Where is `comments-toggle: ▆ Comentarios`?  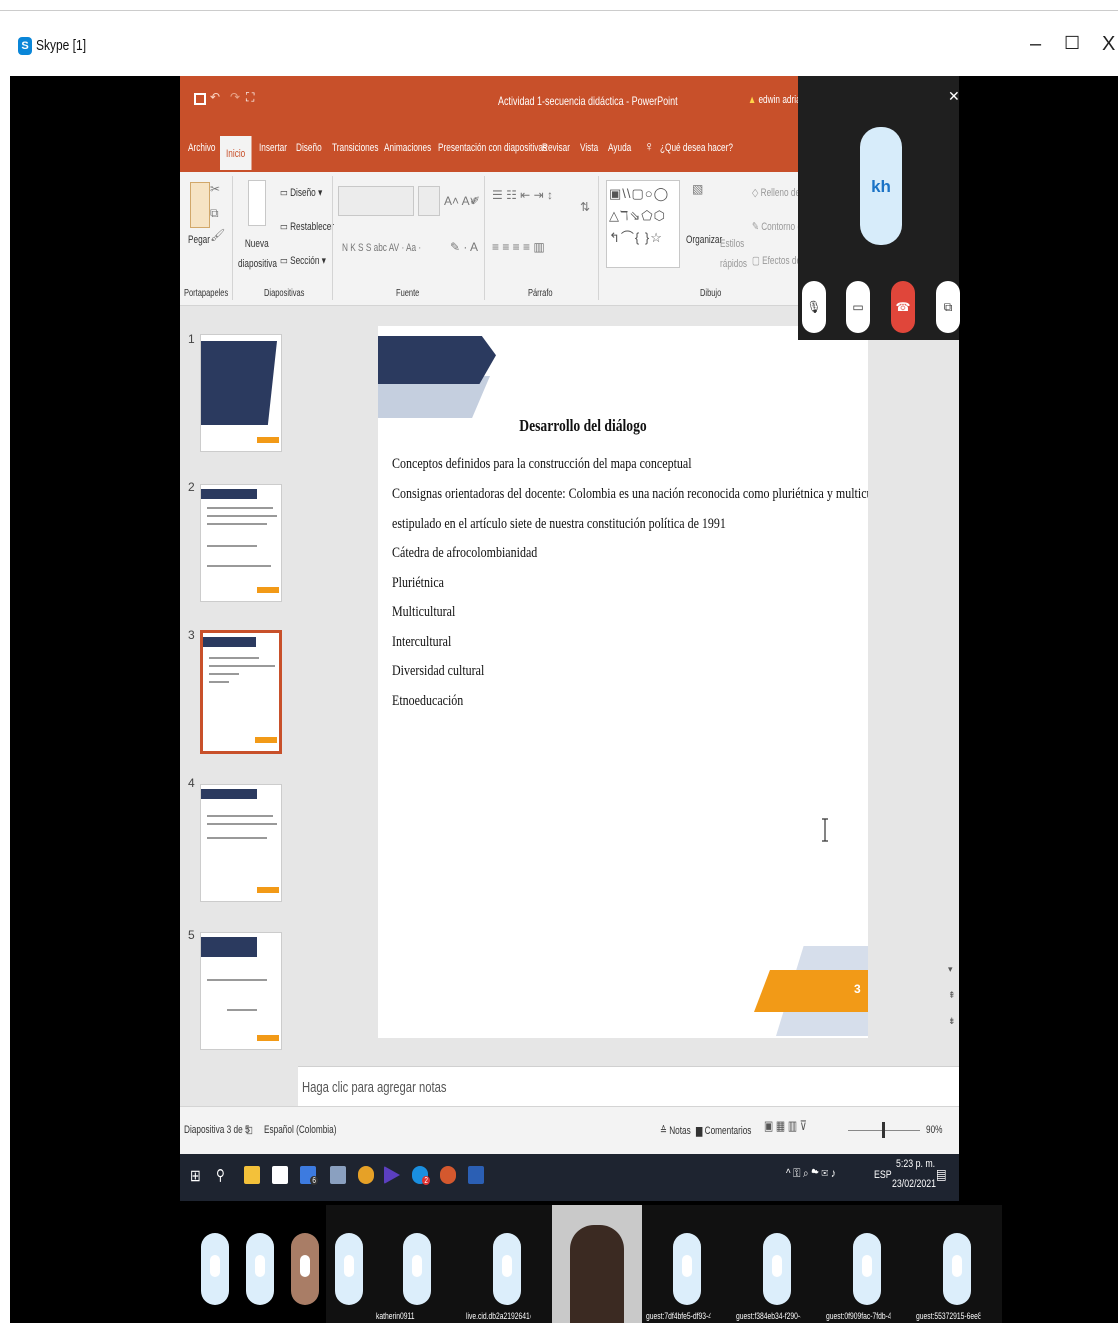
comments-toggle: ▆ Comentarios is located at coordinates (723, 1130).